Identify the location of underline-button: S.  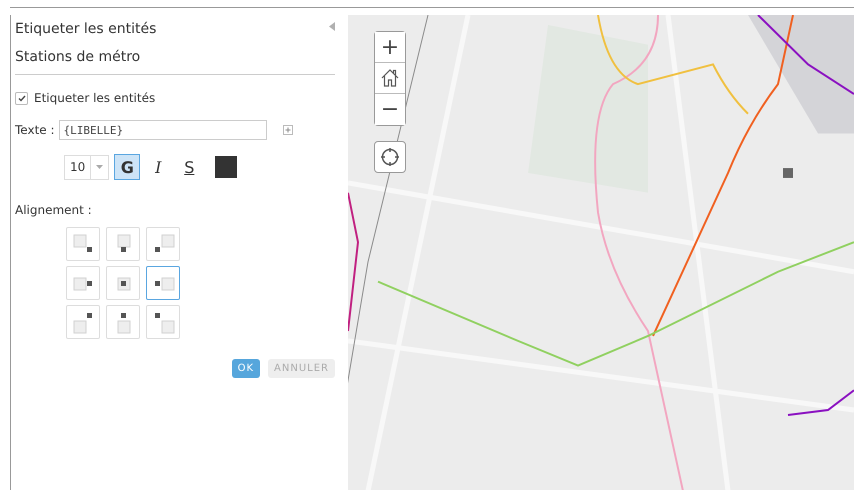
(189, 167).